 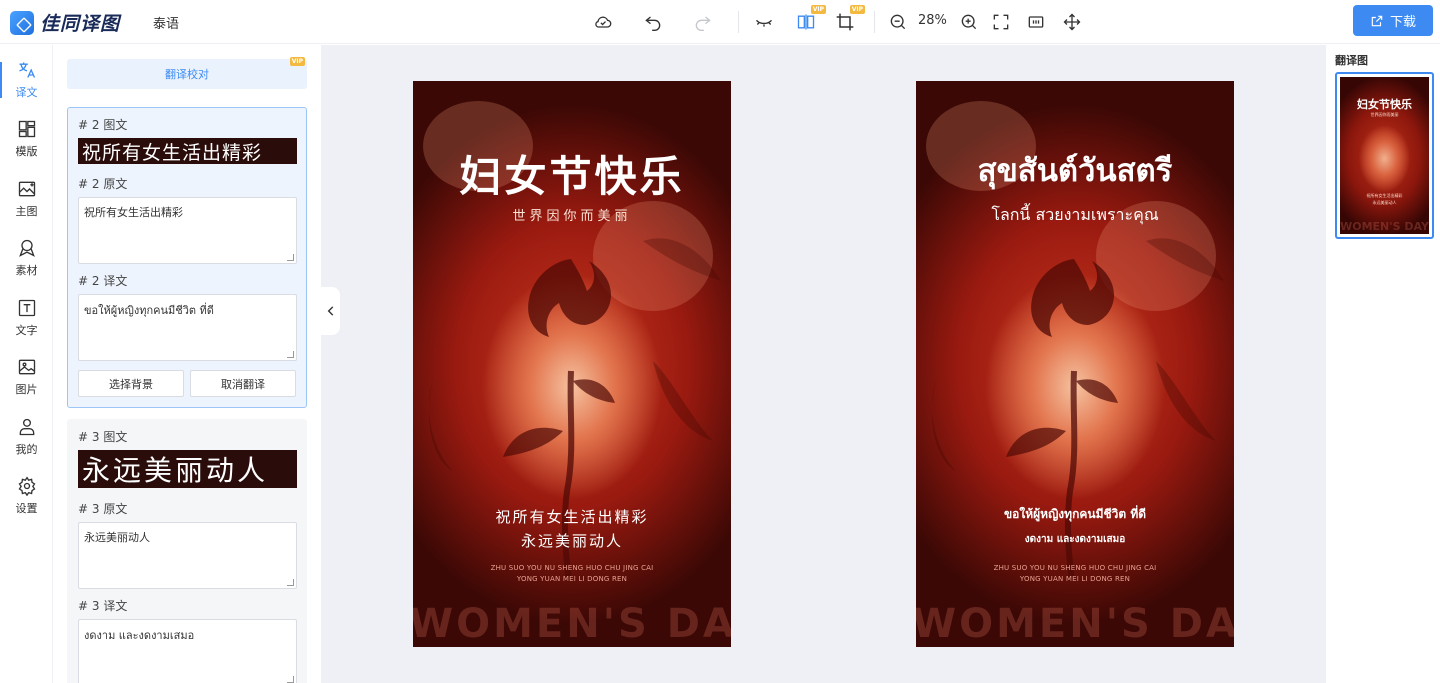 What do you see at coordinates (187, 651) in the screenshot?
I see `target-textarea: งดงาม และงดงามเสมอ` at bounding box center [187, 651].